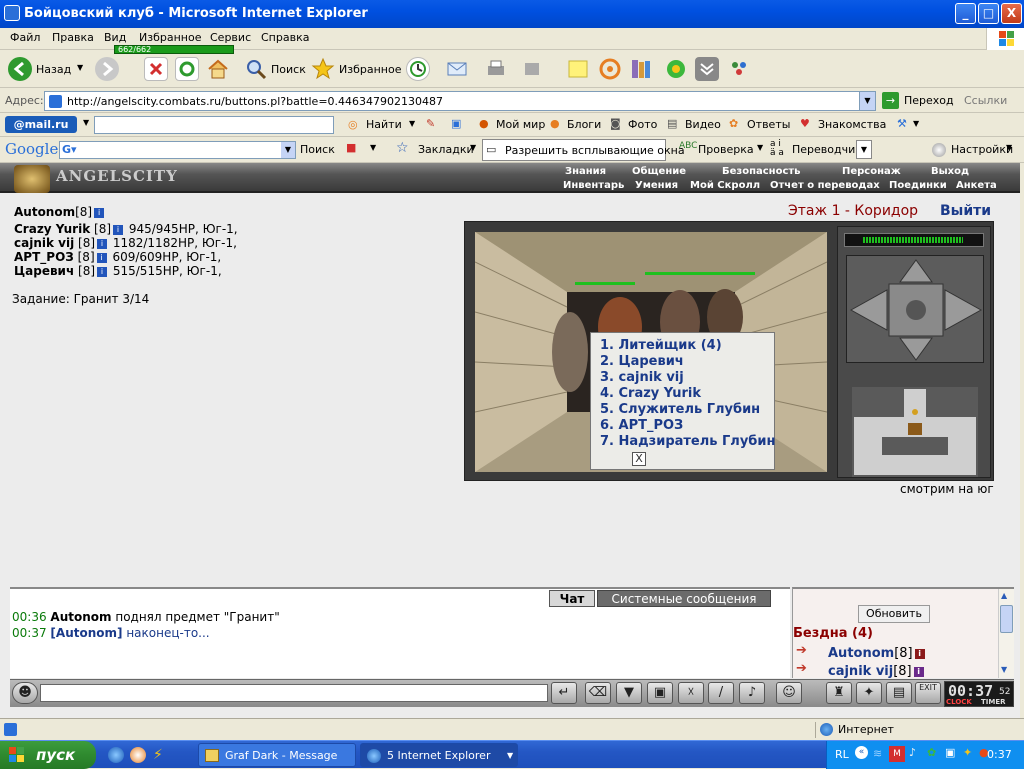 The height and width of the screenshot is (769, 1024). What do you see at coordinates (214, 125) in the screenshot?
I see `mailru-search-input` at bounding box center [214, 125].